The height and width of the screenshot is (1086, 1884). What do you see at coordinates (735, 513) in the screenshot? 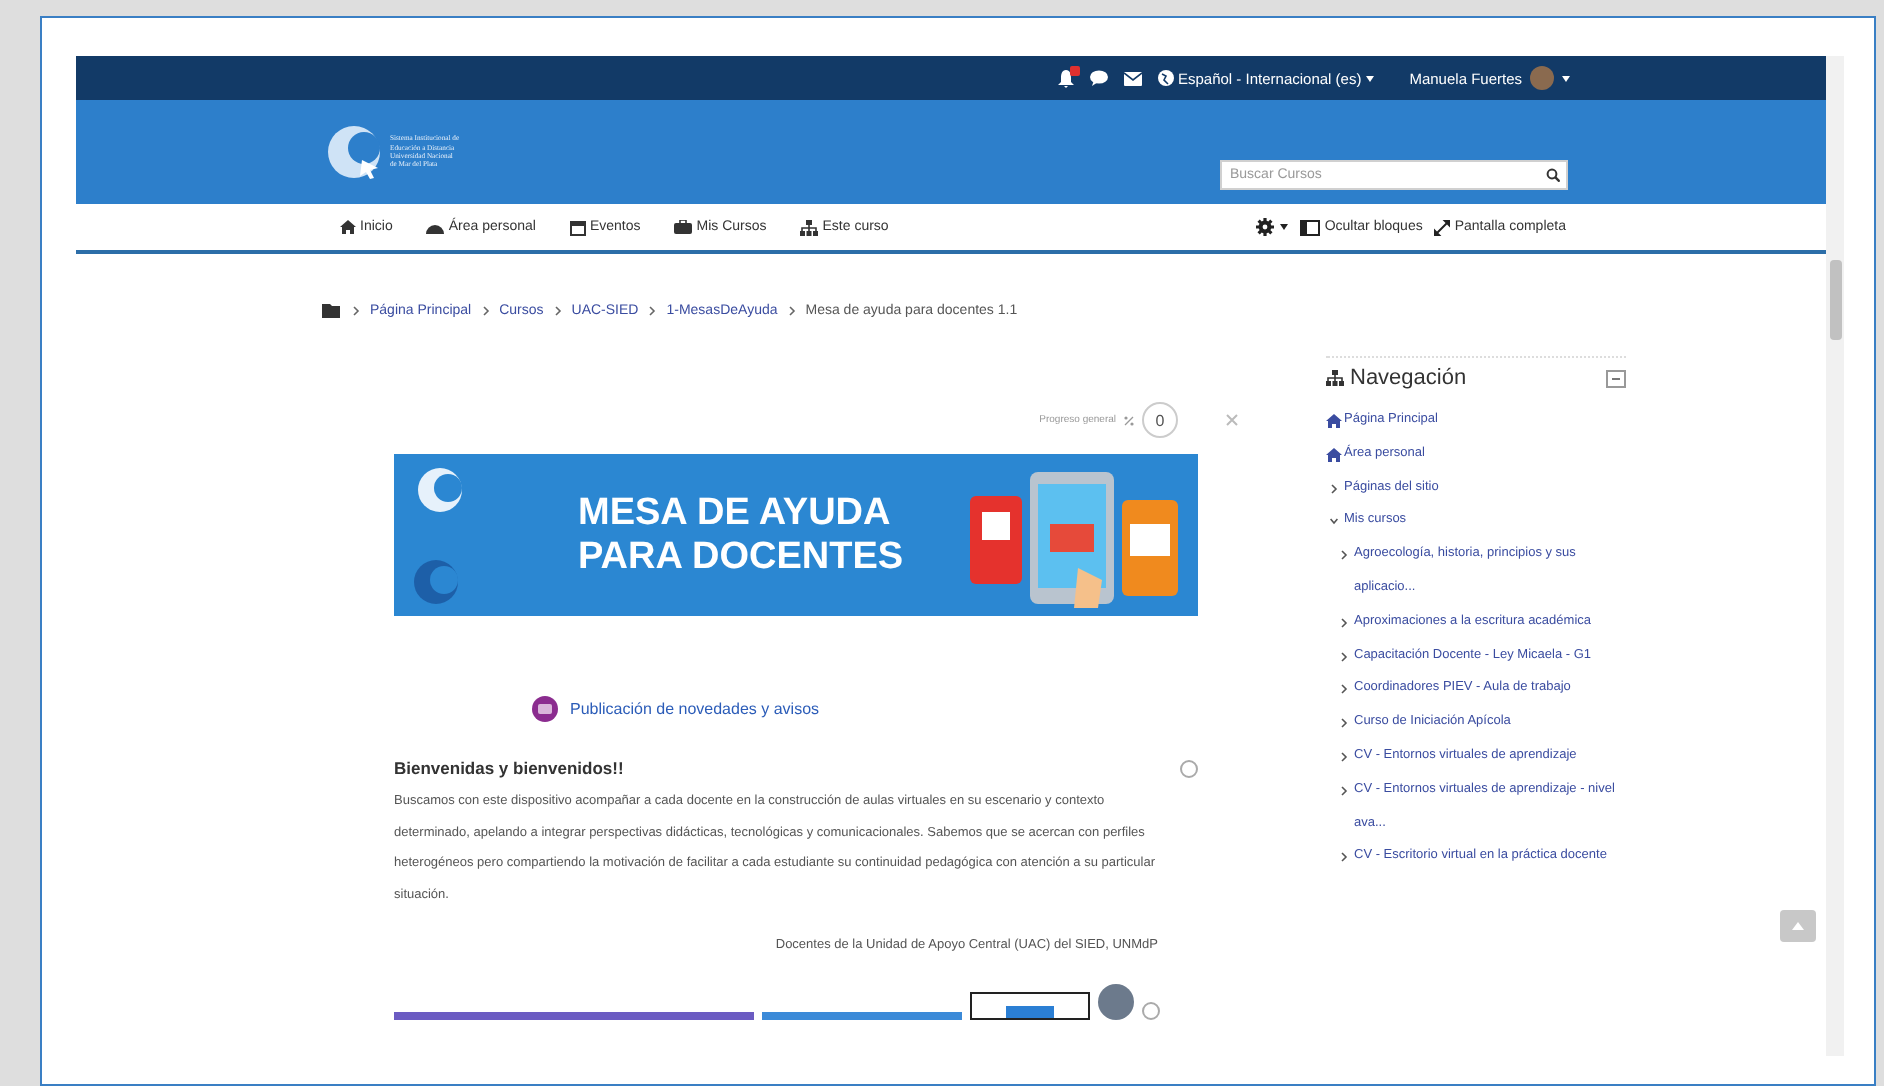
I see `banner-title: MESA DE AYUDA` at bounding box center [735, 513].